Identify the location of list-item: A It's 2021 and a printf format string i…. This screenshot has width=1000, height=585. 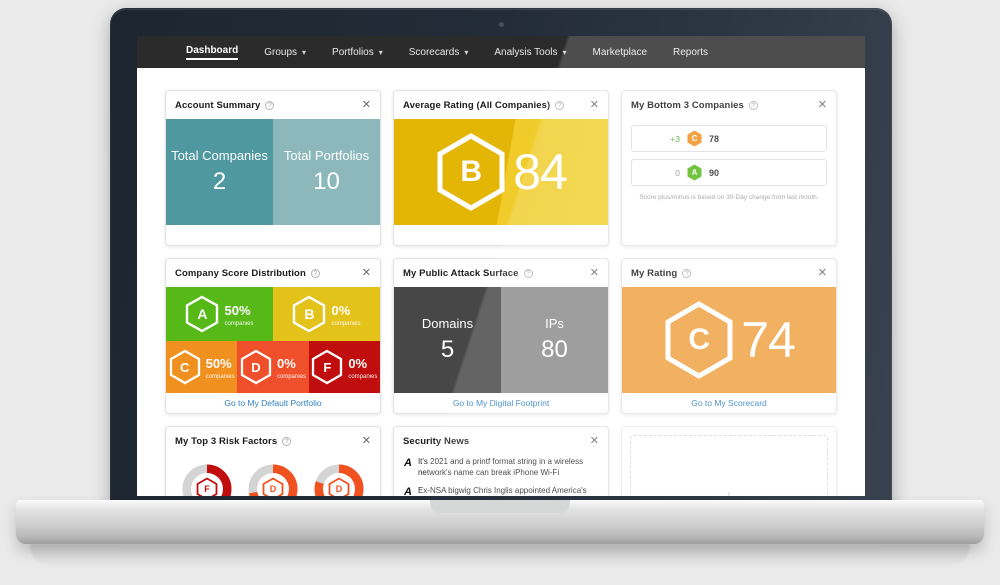
(501, 468).